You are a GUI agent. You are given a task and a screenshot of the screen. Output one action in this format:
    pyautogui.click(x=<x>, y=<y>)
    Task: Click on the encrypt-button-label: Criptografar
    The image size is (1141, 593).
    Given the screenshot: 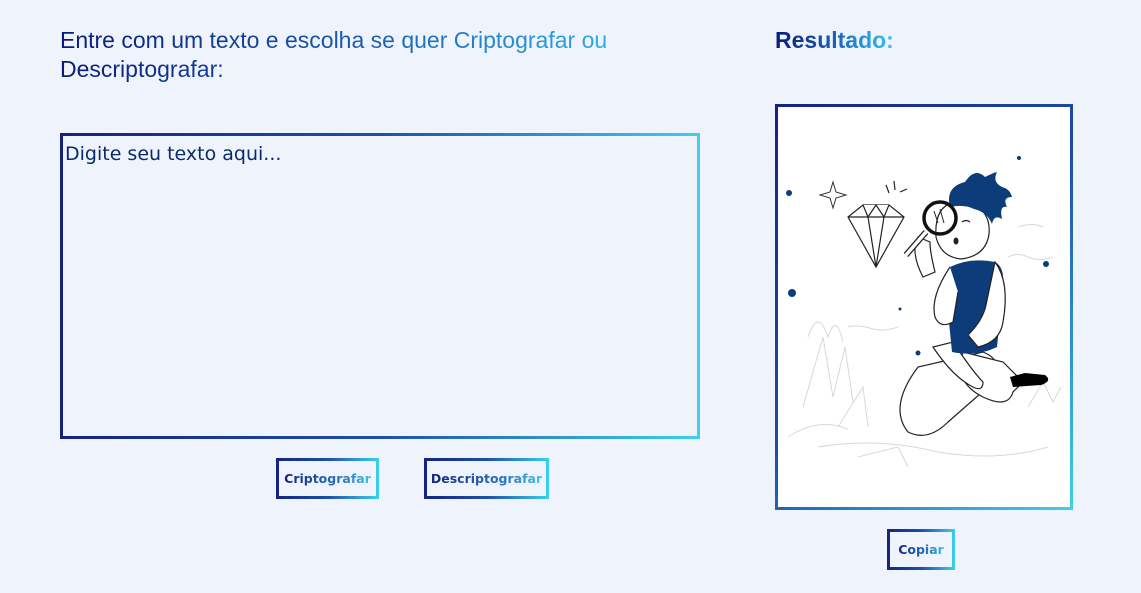 What is the action you would take?
    pyautogui.click(x=327, y=478)
    